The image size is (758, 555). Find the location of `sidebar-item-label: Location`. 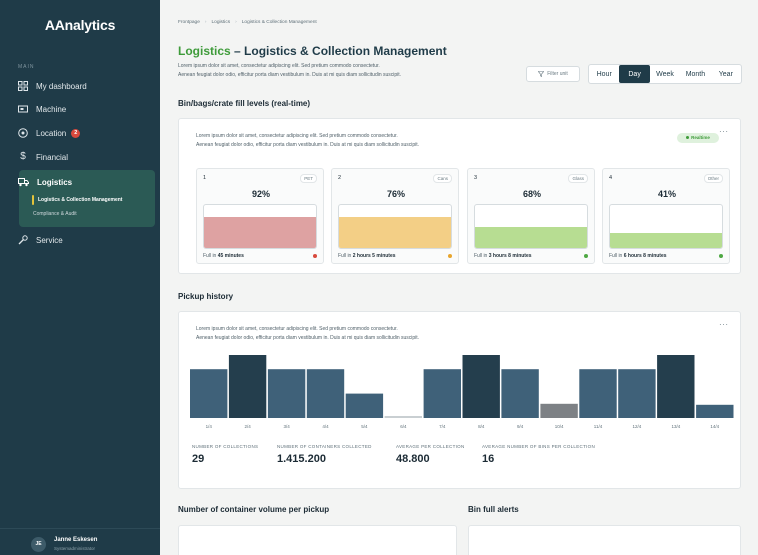

sidebar-item-label: Location is located at coordinates (51, 133).